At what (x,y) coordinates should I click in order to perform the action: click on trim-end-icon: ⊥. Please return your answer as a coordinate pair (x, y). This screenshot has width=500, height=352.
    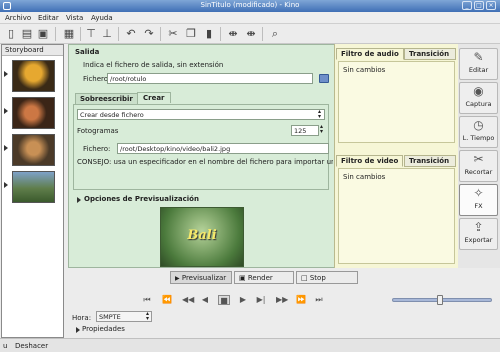
    Looking at the image, I should click on (107, 34).